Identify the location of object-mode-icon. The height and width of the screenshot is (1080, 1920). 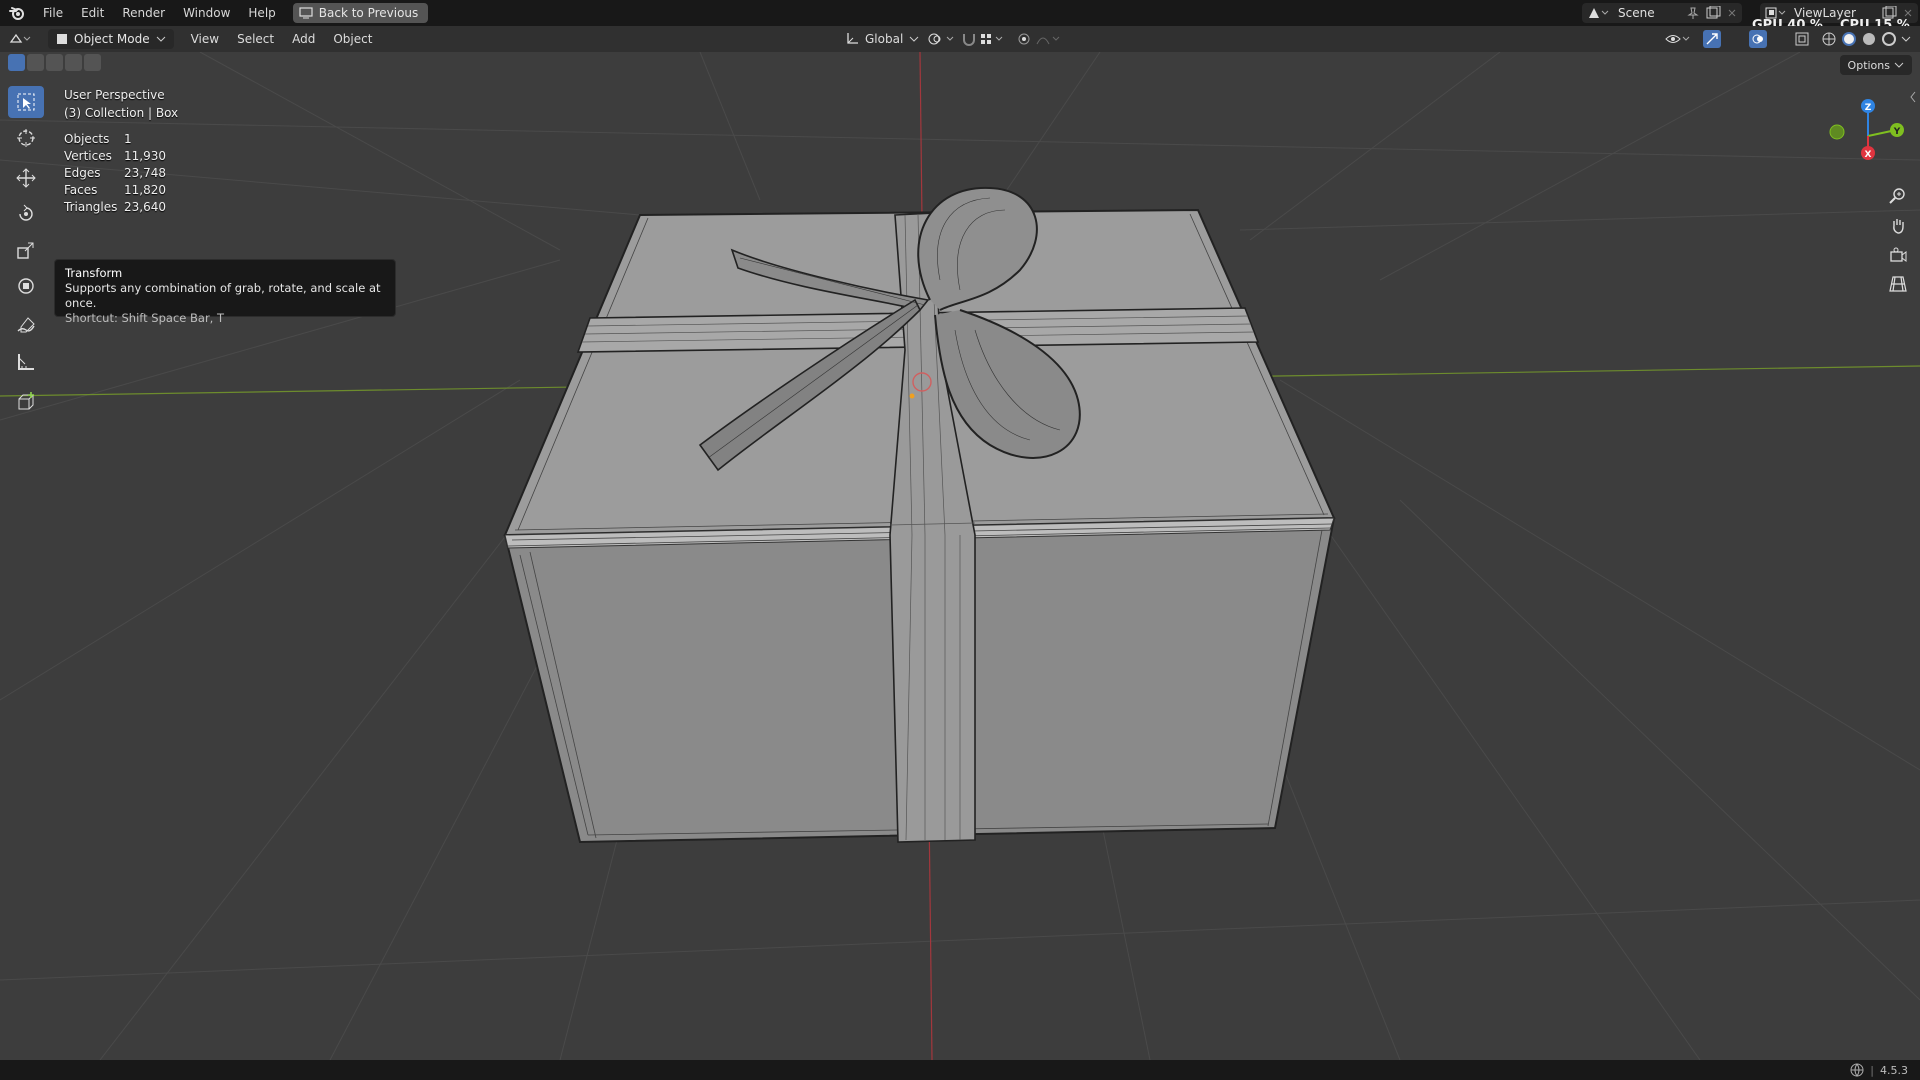
(62, 39).